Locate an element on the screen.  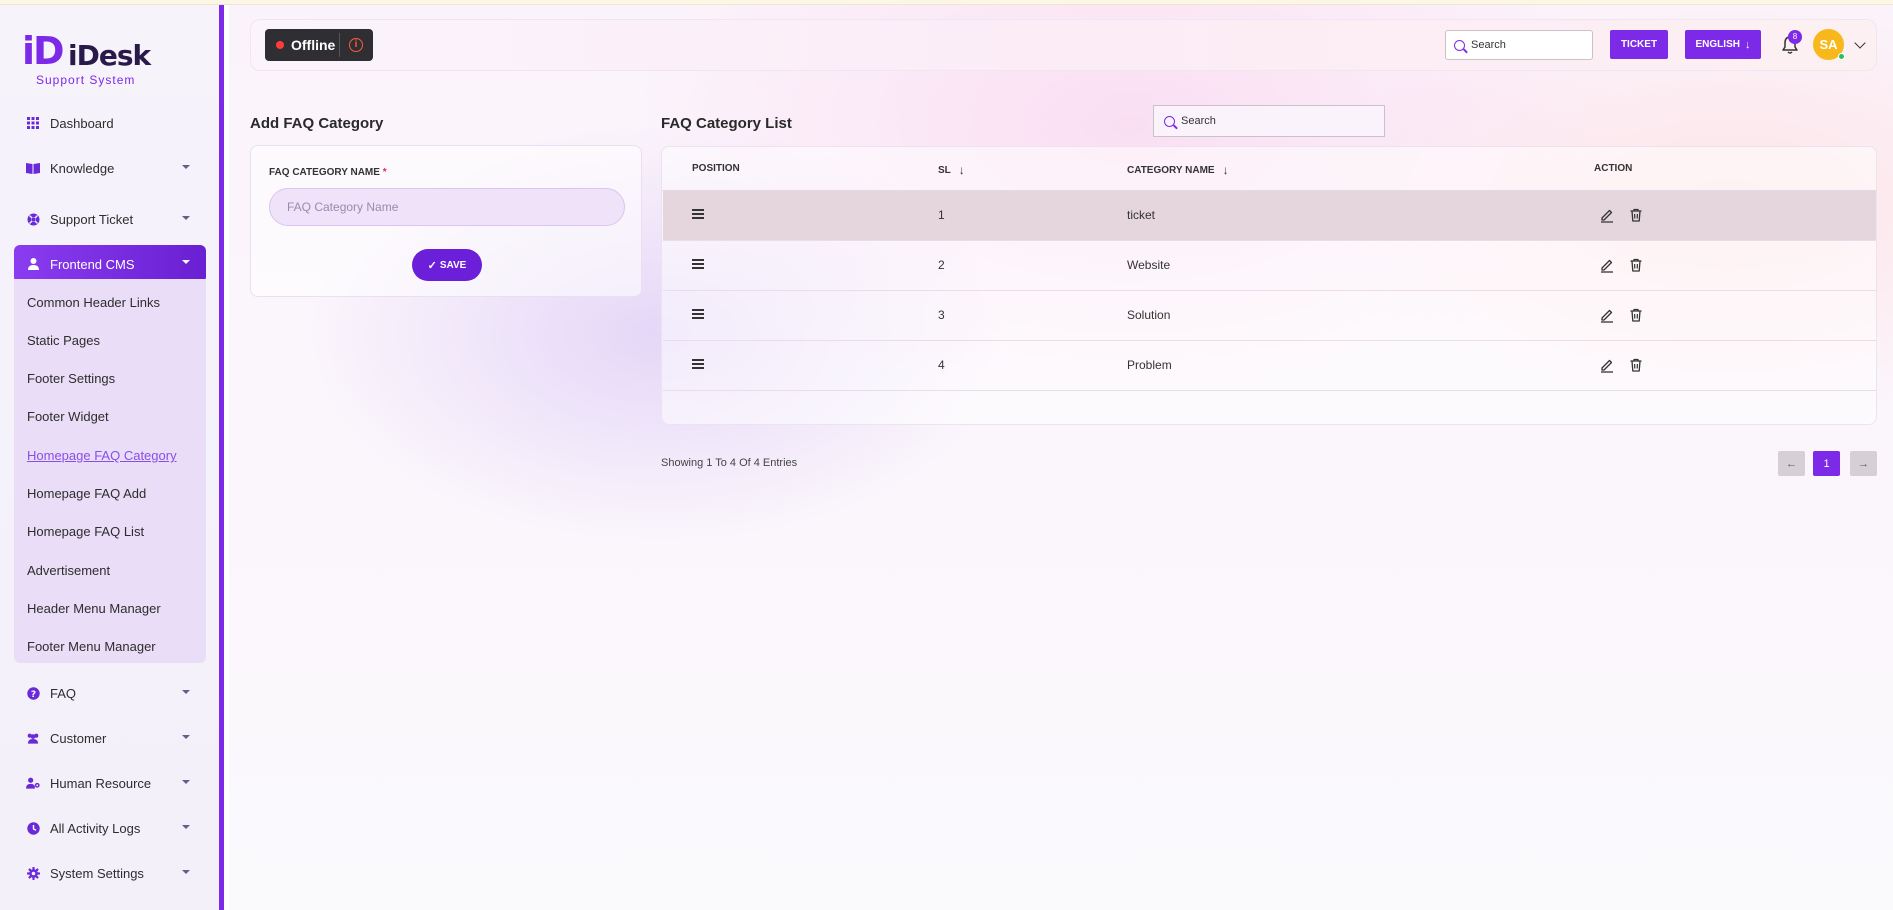
submenu-item-common-header-links: Common Header Links is located at coordinates (93, 302).